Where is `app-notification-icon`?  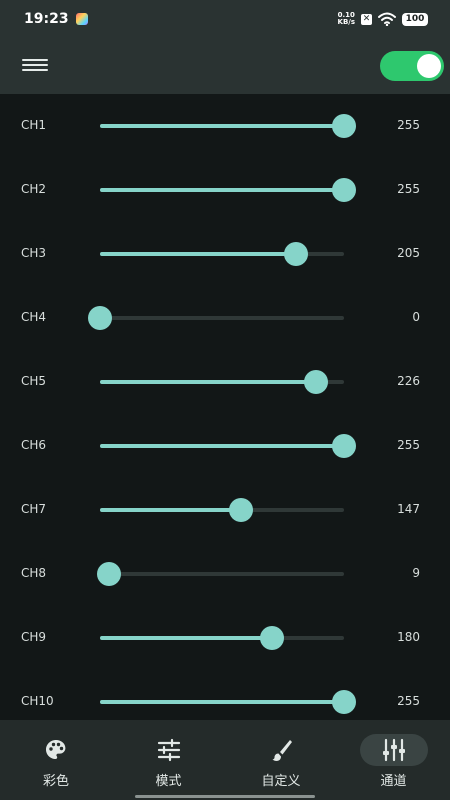
app-notification-icon is located at coordinates (81, 19).